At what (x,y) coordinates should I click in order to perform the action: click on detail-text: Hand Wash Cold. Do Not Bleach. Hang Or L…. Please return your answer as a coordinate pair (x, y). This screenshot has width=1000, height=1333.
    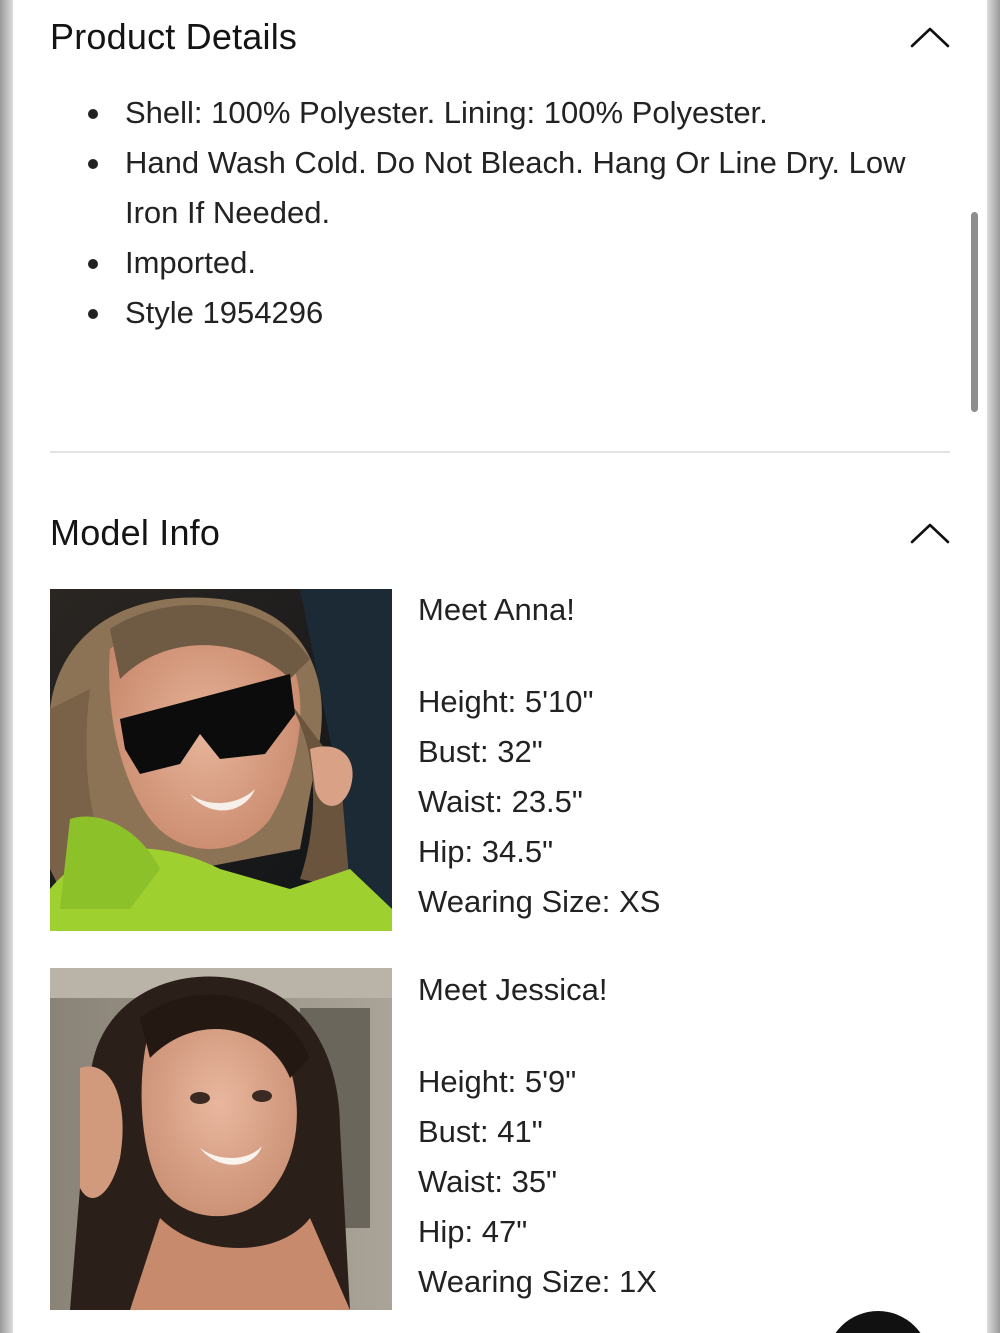
    Looking at the image, I should click on (515, 187).